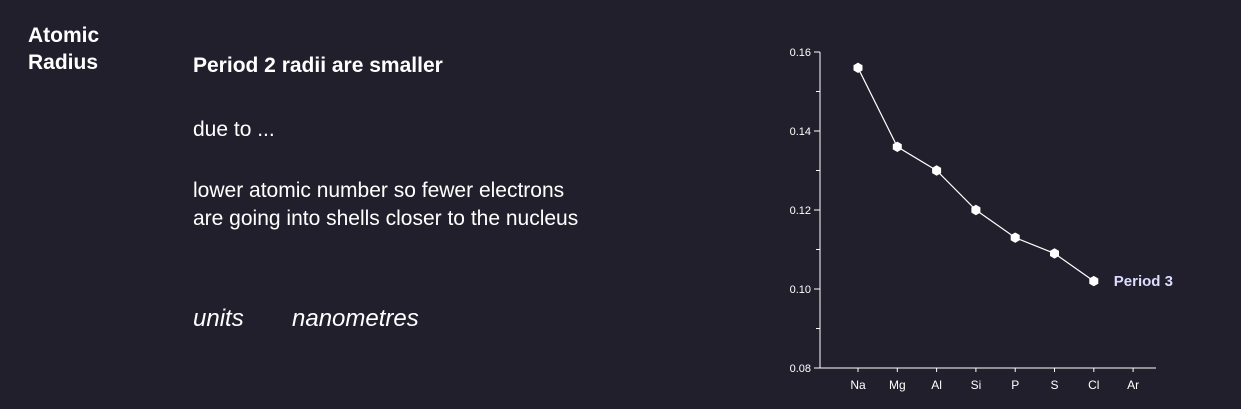 Image resolution: width=1241 pixels, height=409 pixels. I want to click on x-tick-label: Mg, so click(897, 385).